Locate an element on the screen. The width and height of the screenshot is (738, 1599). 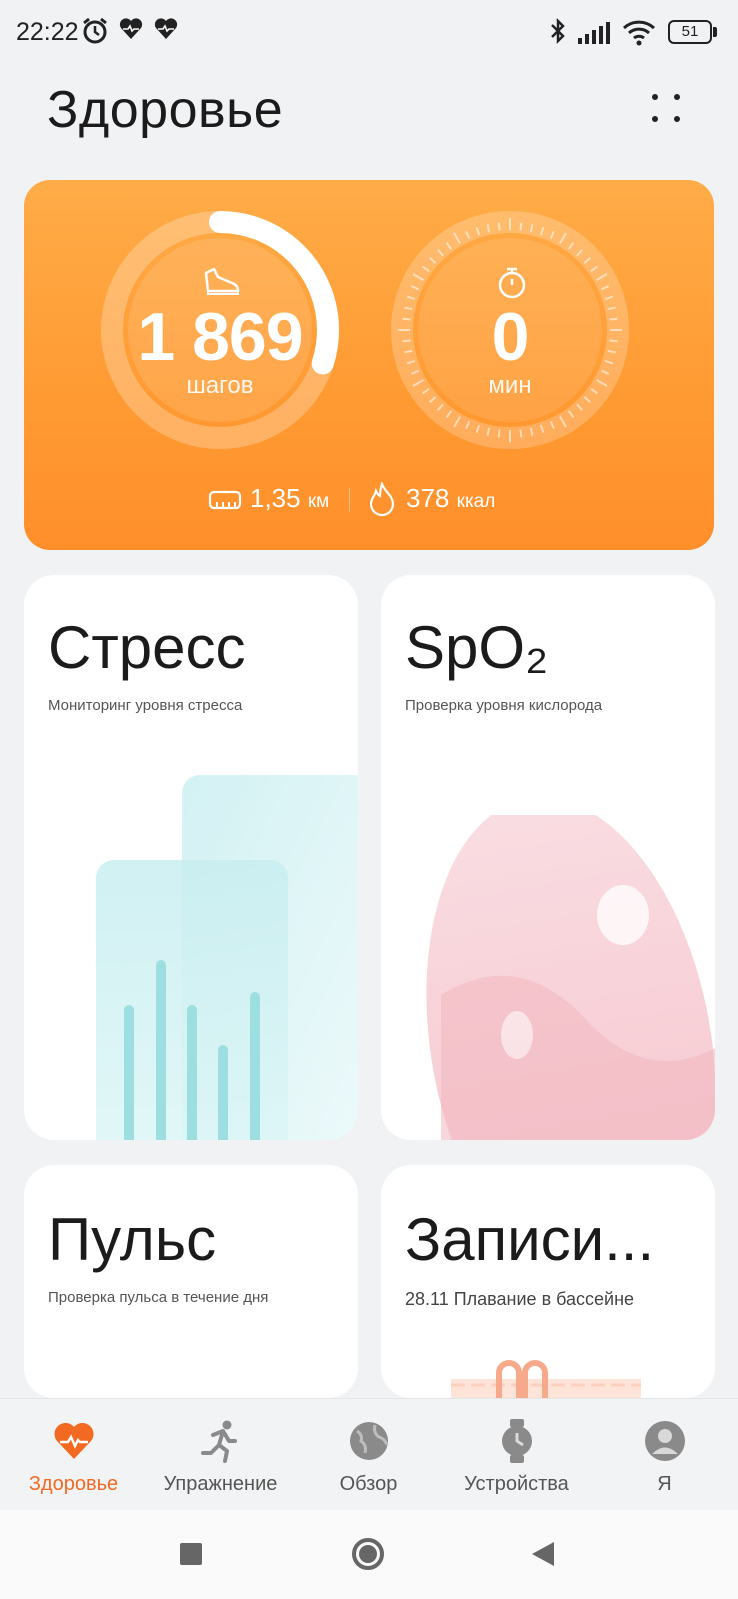
battery-icon: 51 is located at coordinates (690, 32).